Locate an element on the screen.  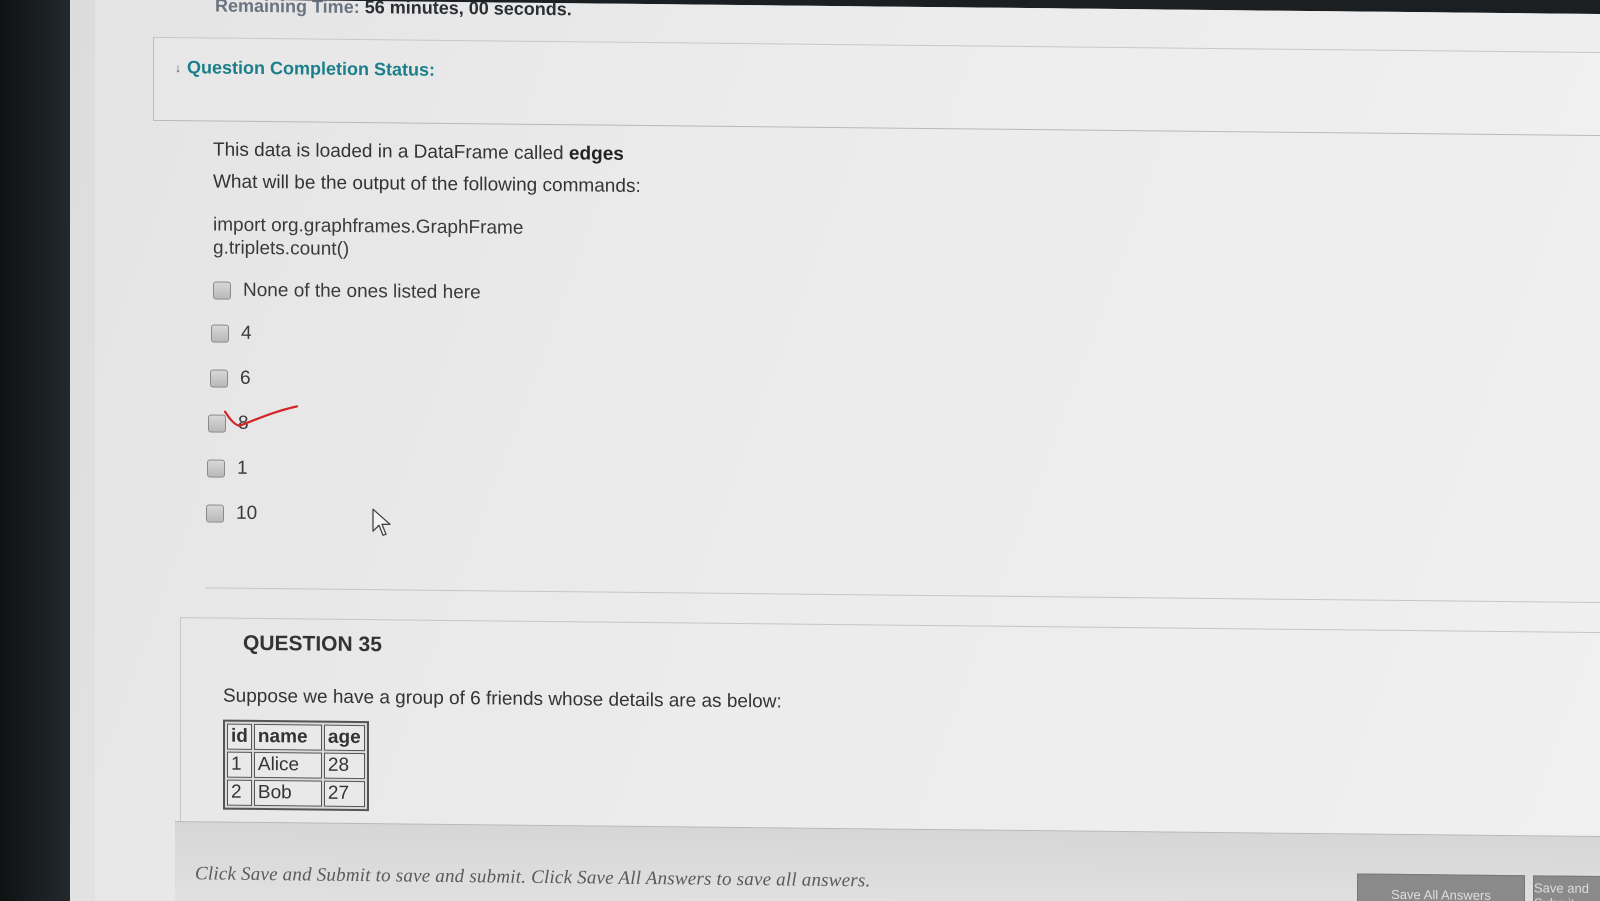
table-header-row: id name age is located at coordinates (296, 737).